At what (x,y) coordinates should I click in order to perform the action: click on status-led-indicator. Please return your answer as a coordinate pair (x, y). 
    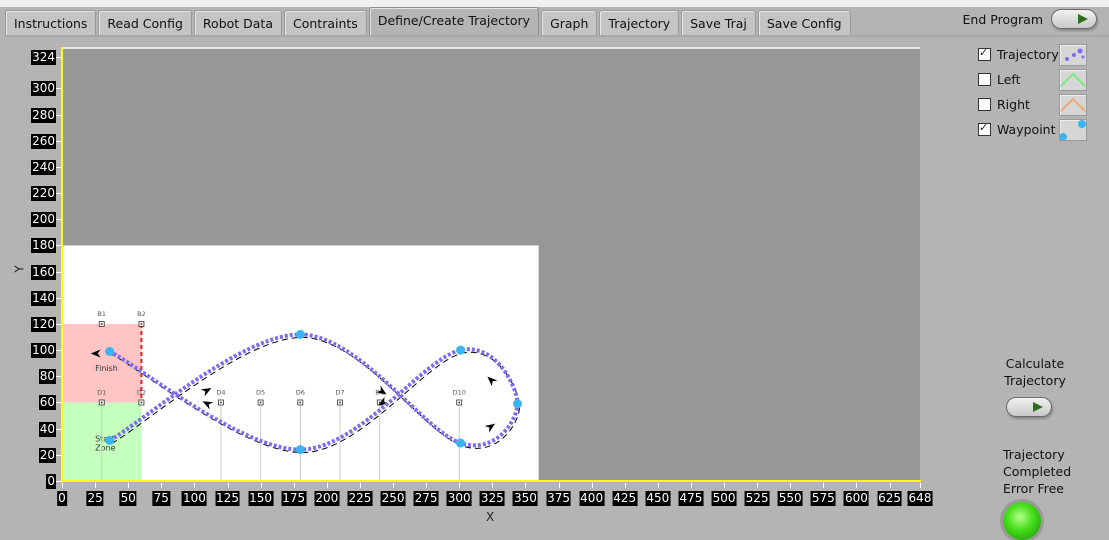
    Looking at the image, I should click on (1022, 521).